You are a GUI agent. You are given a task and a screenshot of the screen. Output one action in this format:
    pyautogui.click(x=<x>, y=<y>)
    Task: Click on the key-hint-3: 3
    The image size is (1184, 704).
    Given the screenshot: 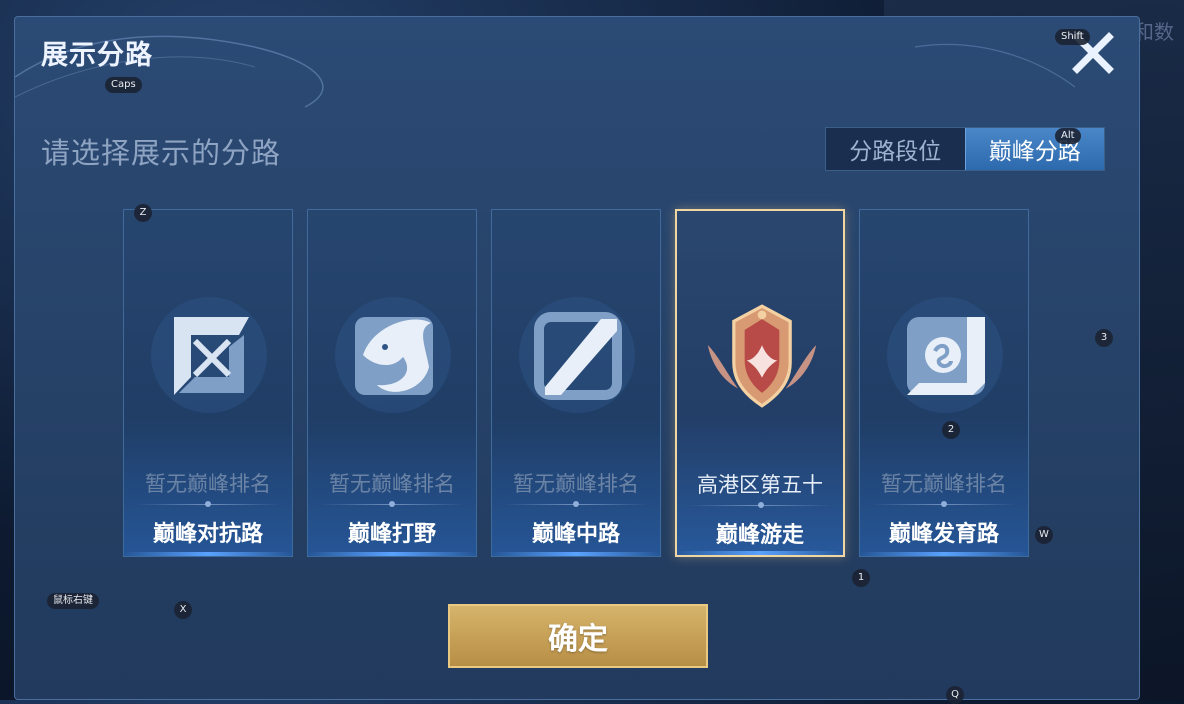 What is the action you would take?
    pyautogui.click(x=1104, y=338)
    